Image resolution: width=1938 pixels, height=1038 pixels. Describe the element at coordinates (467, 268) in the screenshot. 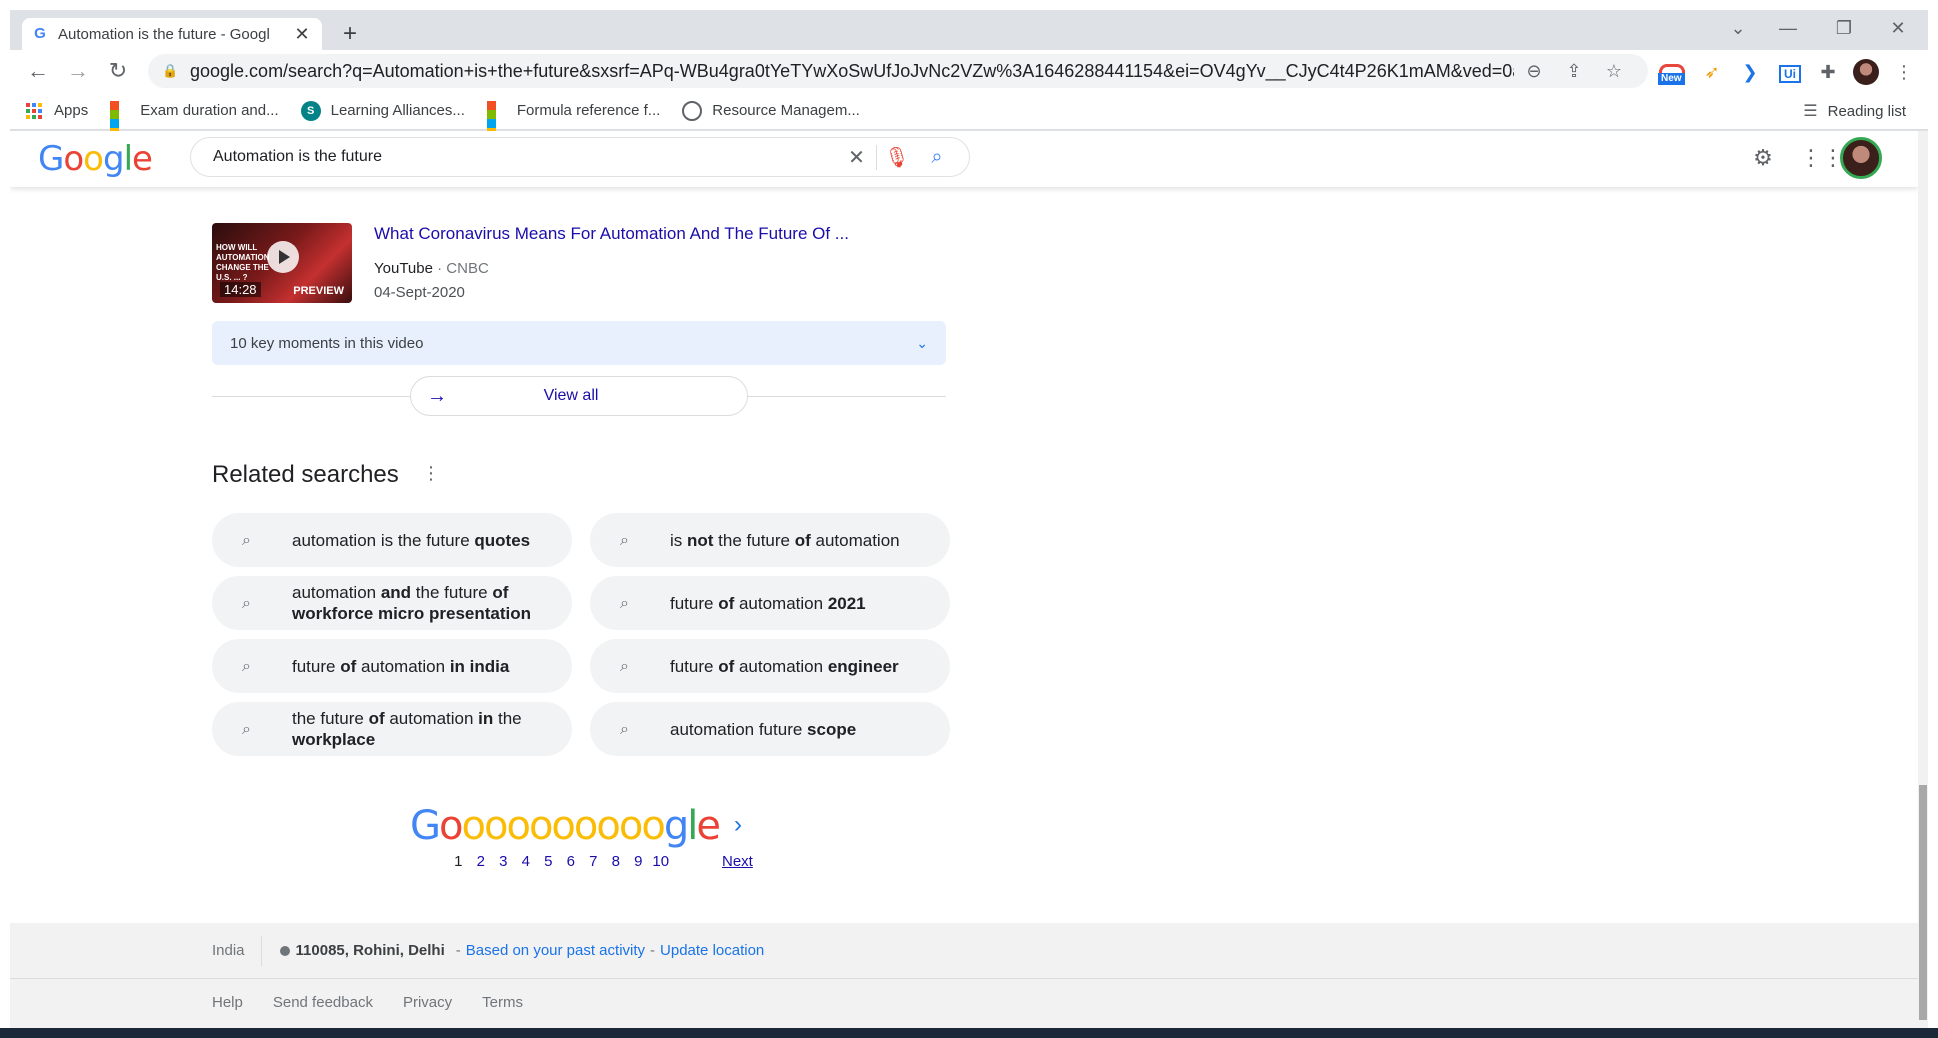

I see `video-channel: CNBC` at that location.